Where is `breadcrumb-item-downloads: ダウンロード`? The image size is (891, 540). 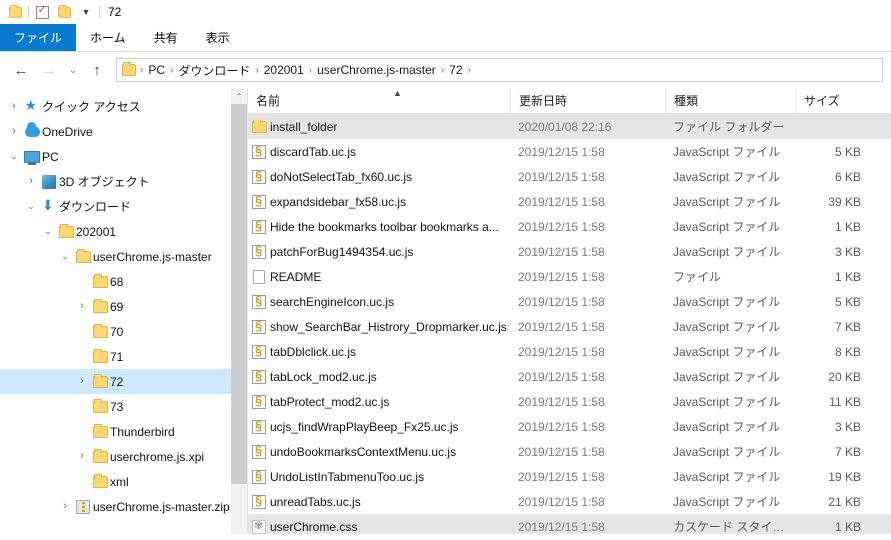
breadcrumb-item-downloads: ダウンロード is located at coordinates (214, 70).